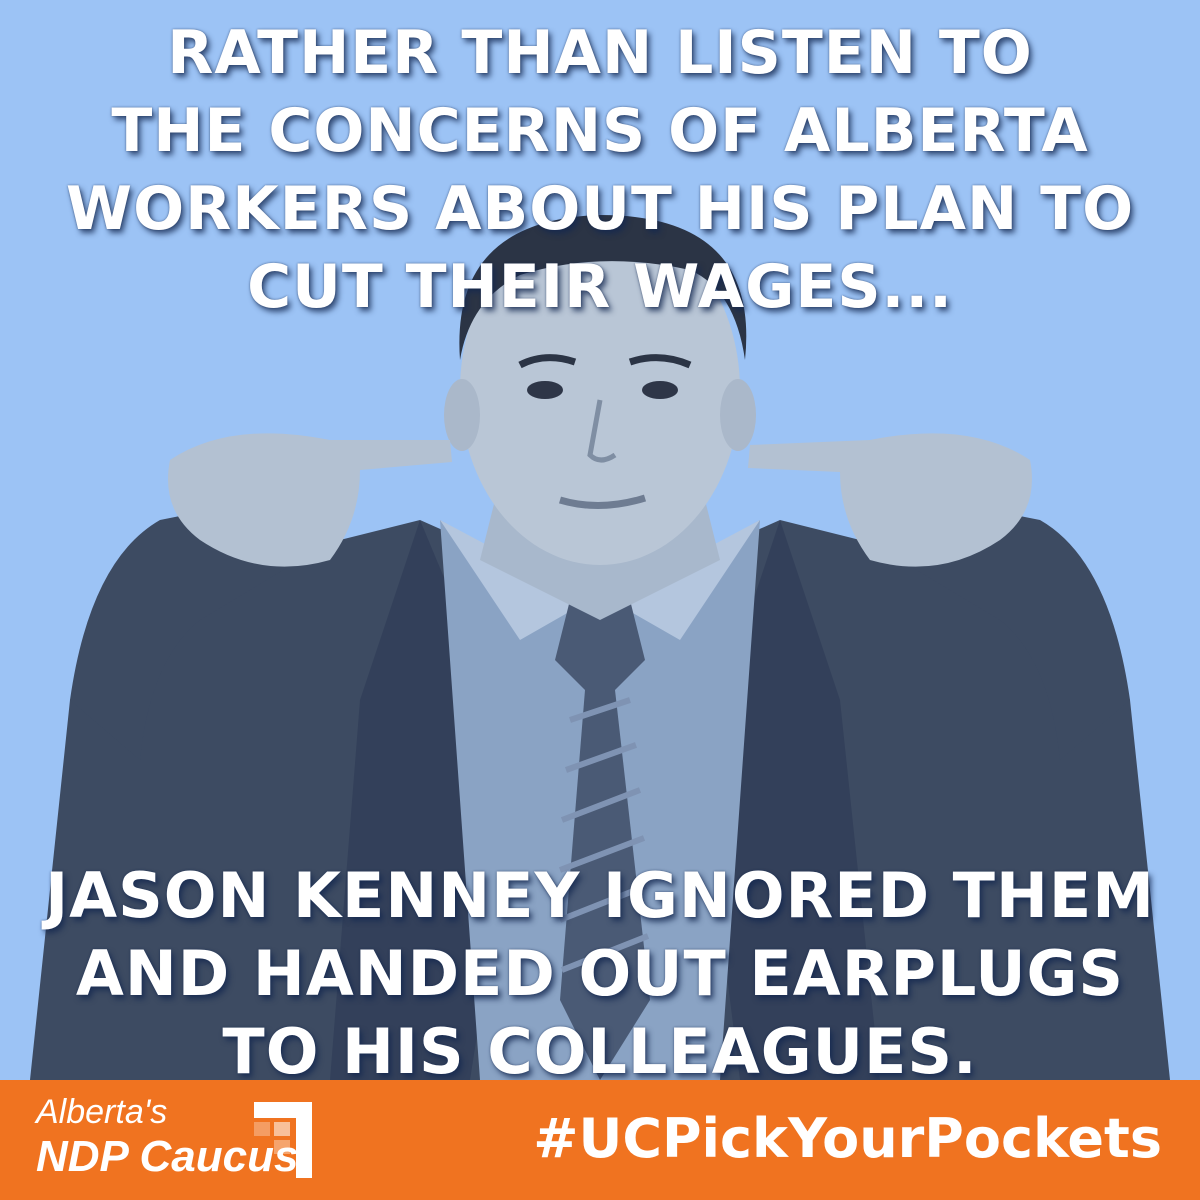  What do you see at coordinates (600, 209) in the screenshot?
I see `headline-top-line: WORKERS ABOUT HIS PLAN TO` at bounding box center [600, 209].